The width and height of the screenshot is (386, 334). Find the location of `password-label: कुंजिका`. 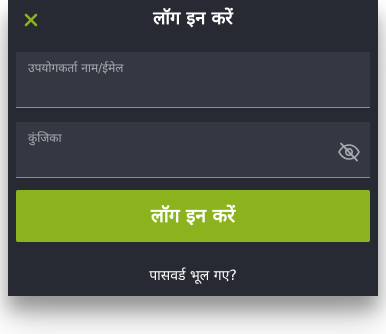

password-label: कुंजिका is located at coordinates (45, 138).